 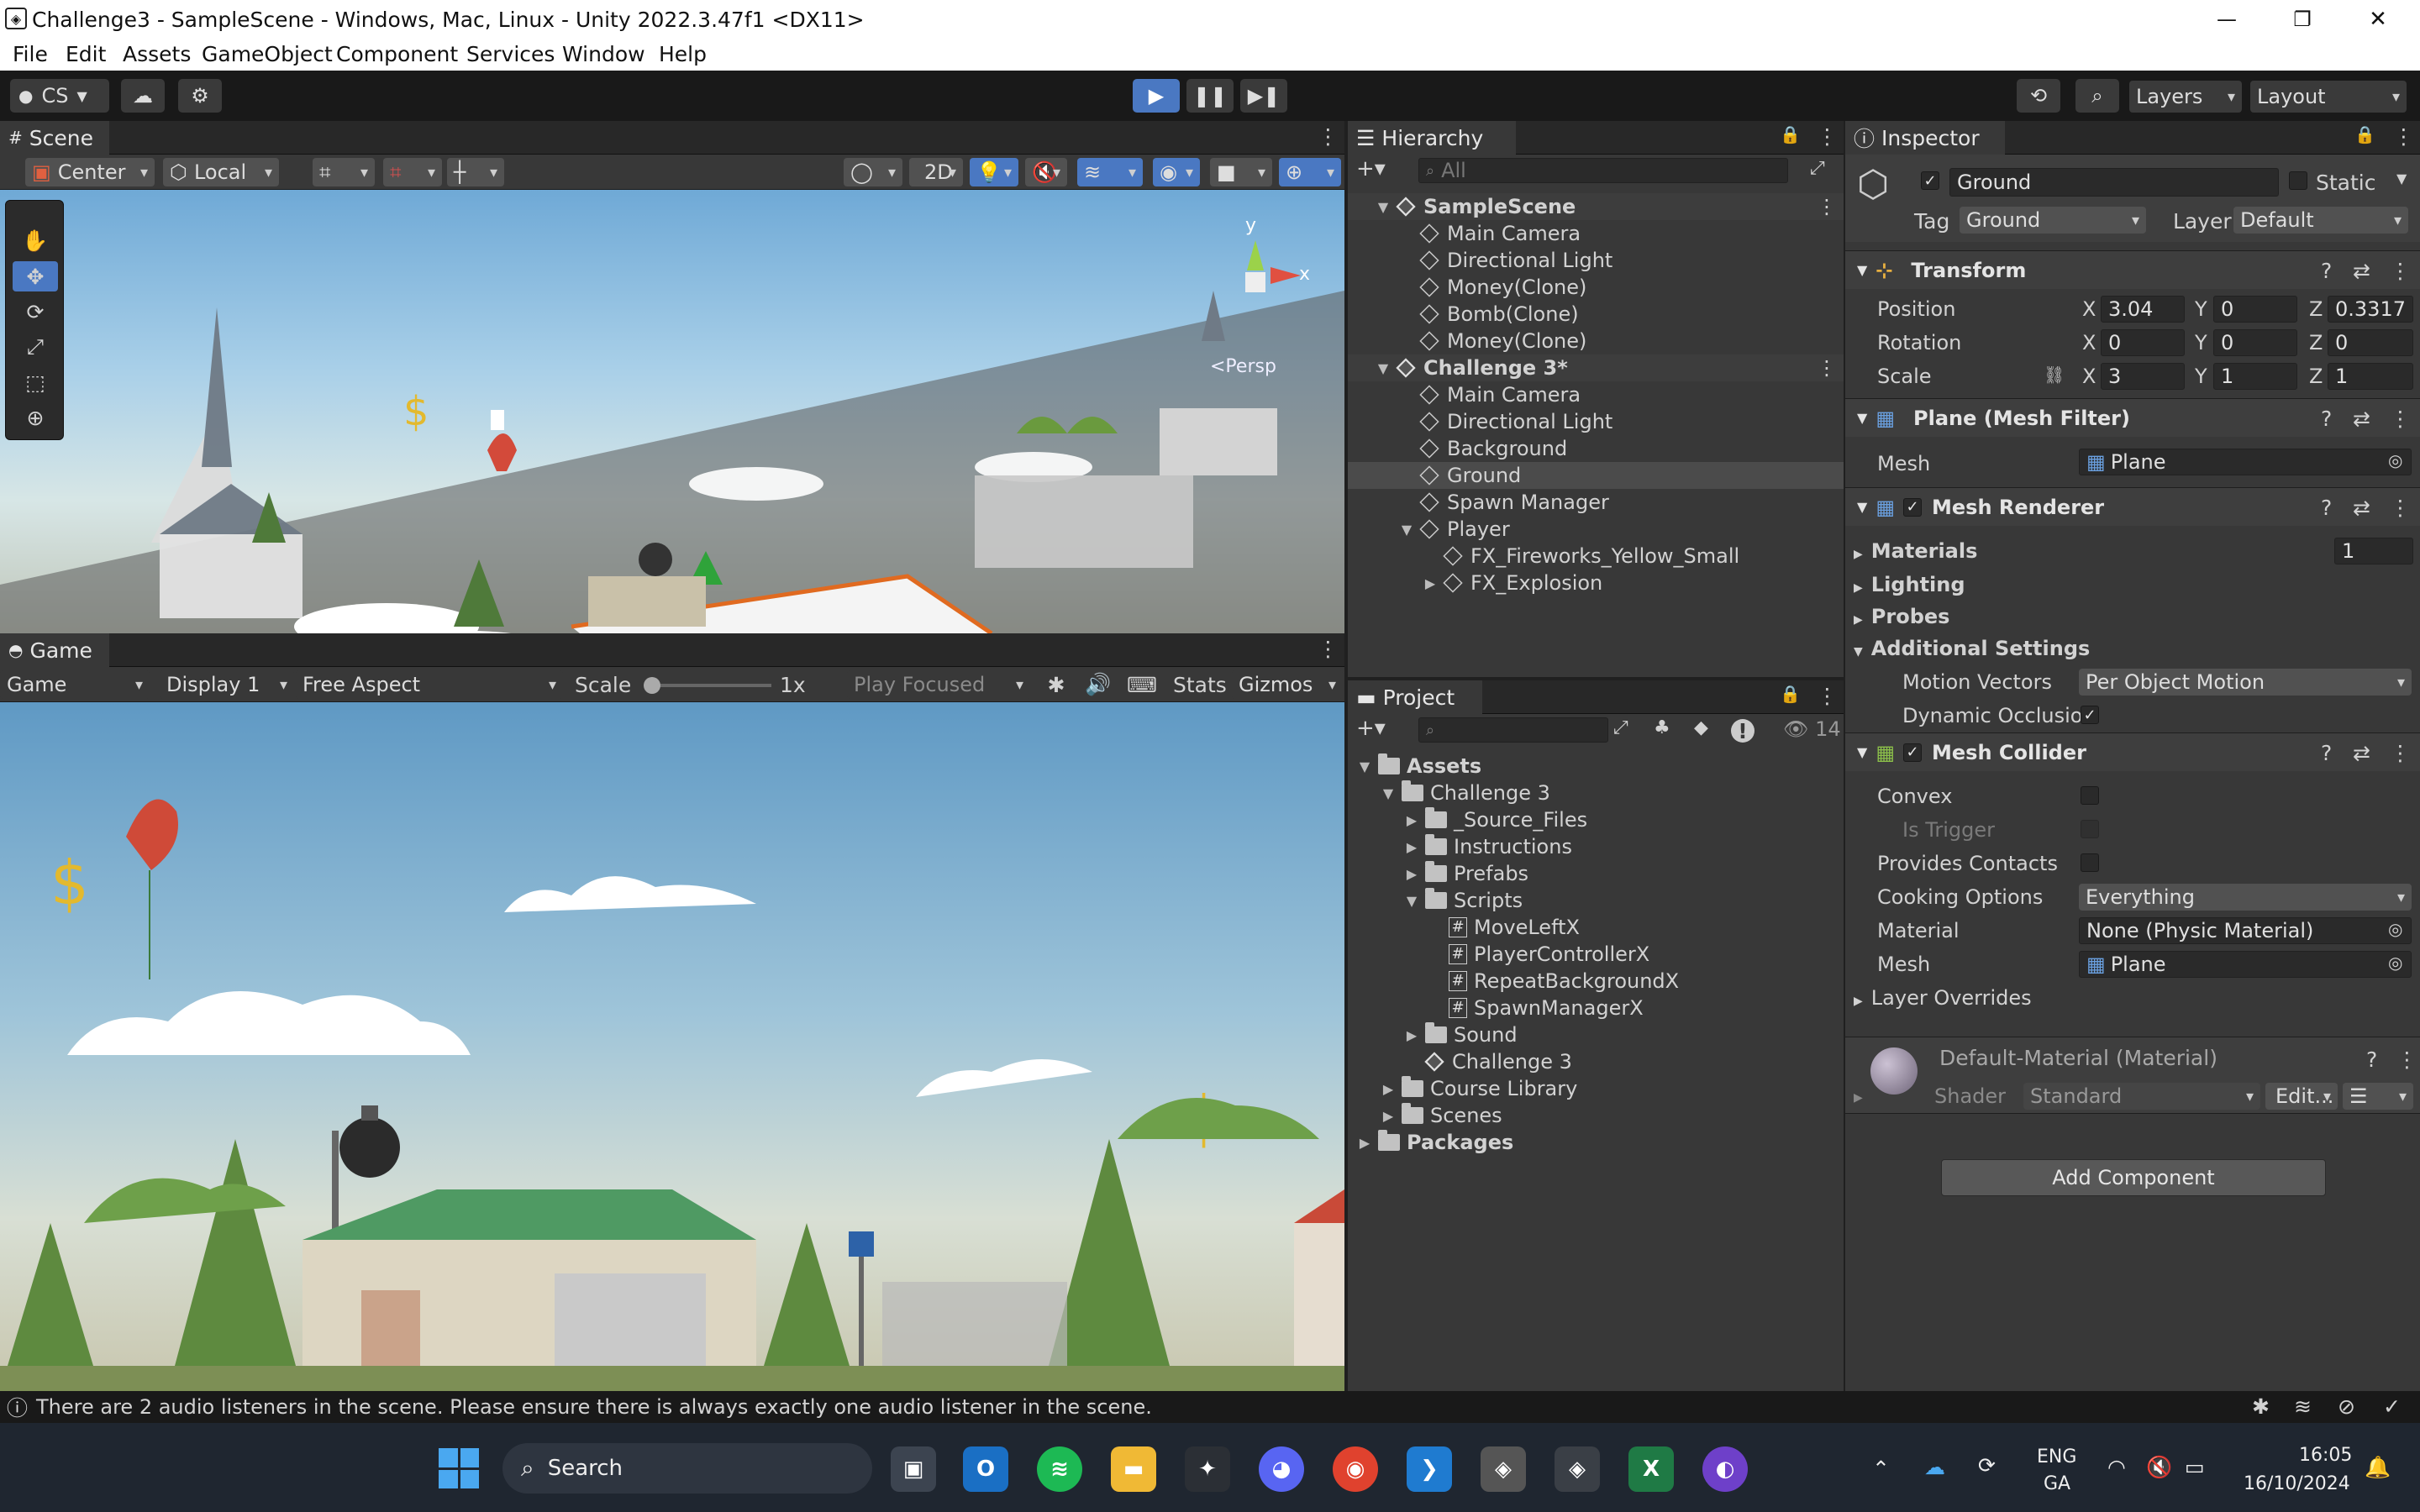 What do you see at coordinates (1596, 873) in the screenshot?
I see `project-item: ▶ Prefabs` at bounding box center [1596, 873].